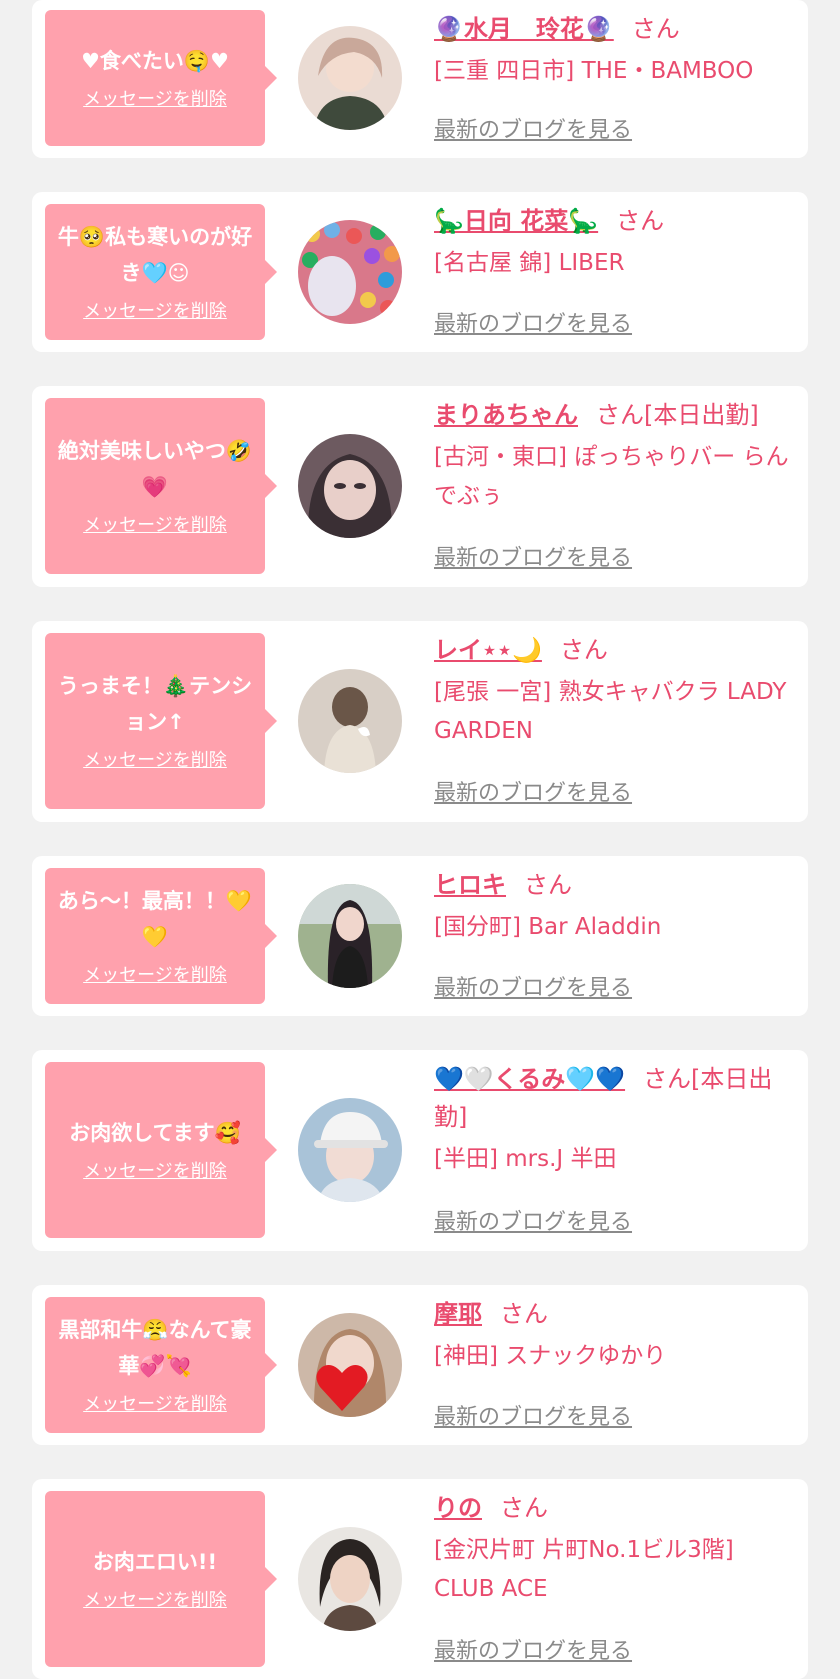 This screenshot has width=840, height=1679. Describe the element at coordinates (614, 650) in the screenshot. I see `sender-name-line: レイ⋆⋆🌙 さん` at that location.